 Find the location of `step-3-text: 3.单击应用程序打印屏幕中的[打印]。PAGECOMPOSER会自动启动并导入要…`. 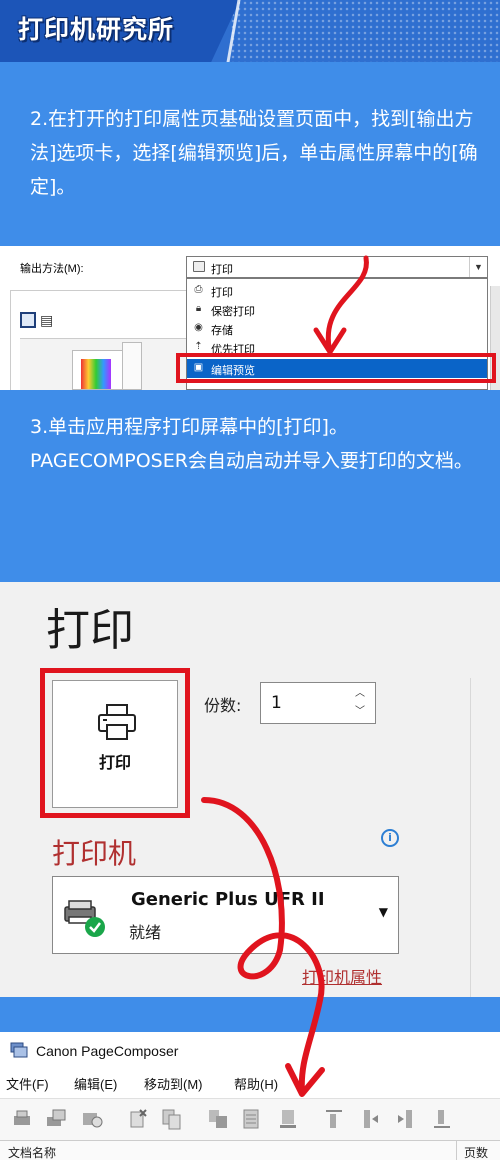

step-3-text: 3.单击应用程序打印屏幕中的[打印]。PAGECOMPOSER会自动启动并导入要… is located at coordinates (251, 444).